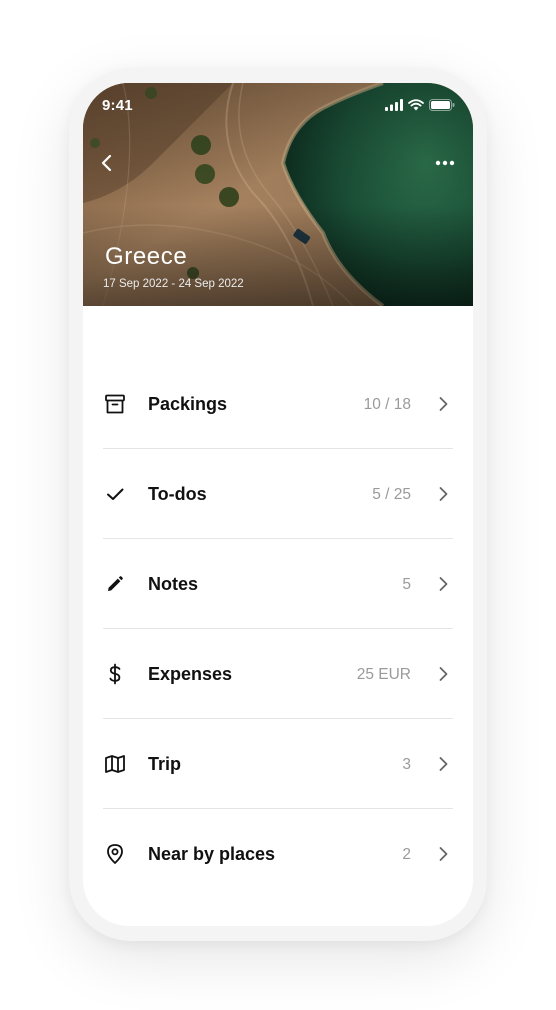  Describe the element at coordinates (406, 764) in the screenshot. I see `menu-item-count: 3` at that location.